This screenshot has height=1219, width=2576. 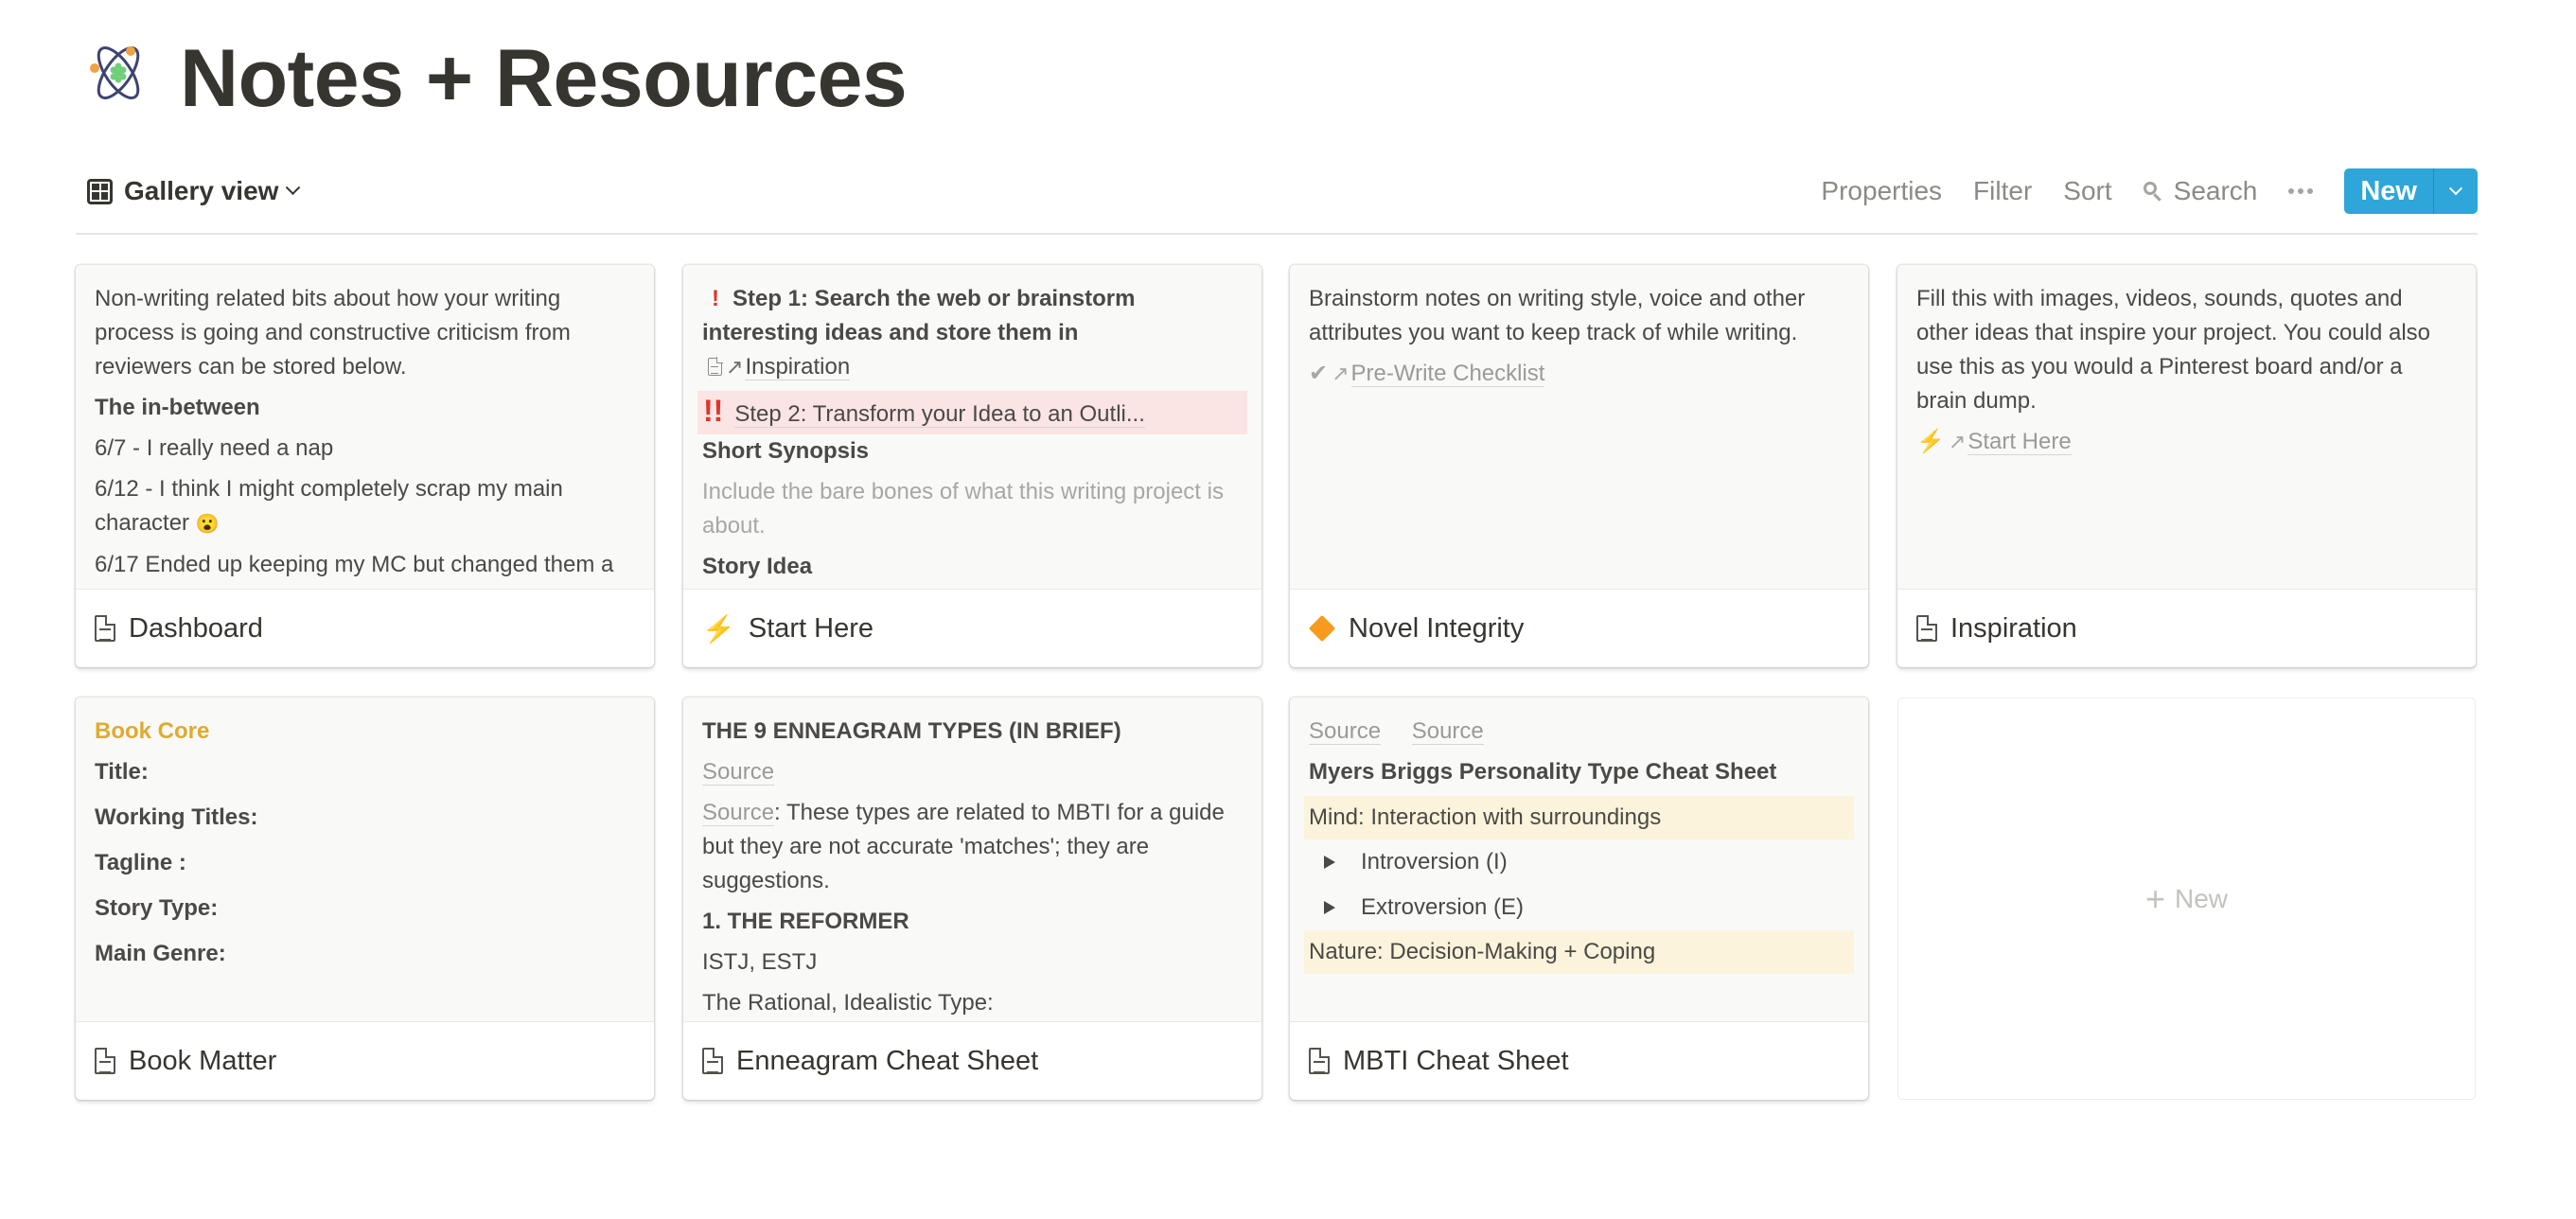 What do you see at coordinates (1443, 907) in the screenshot?
I see `toggle-label: Extroversion (E)` at bounding box center [1443, 907].